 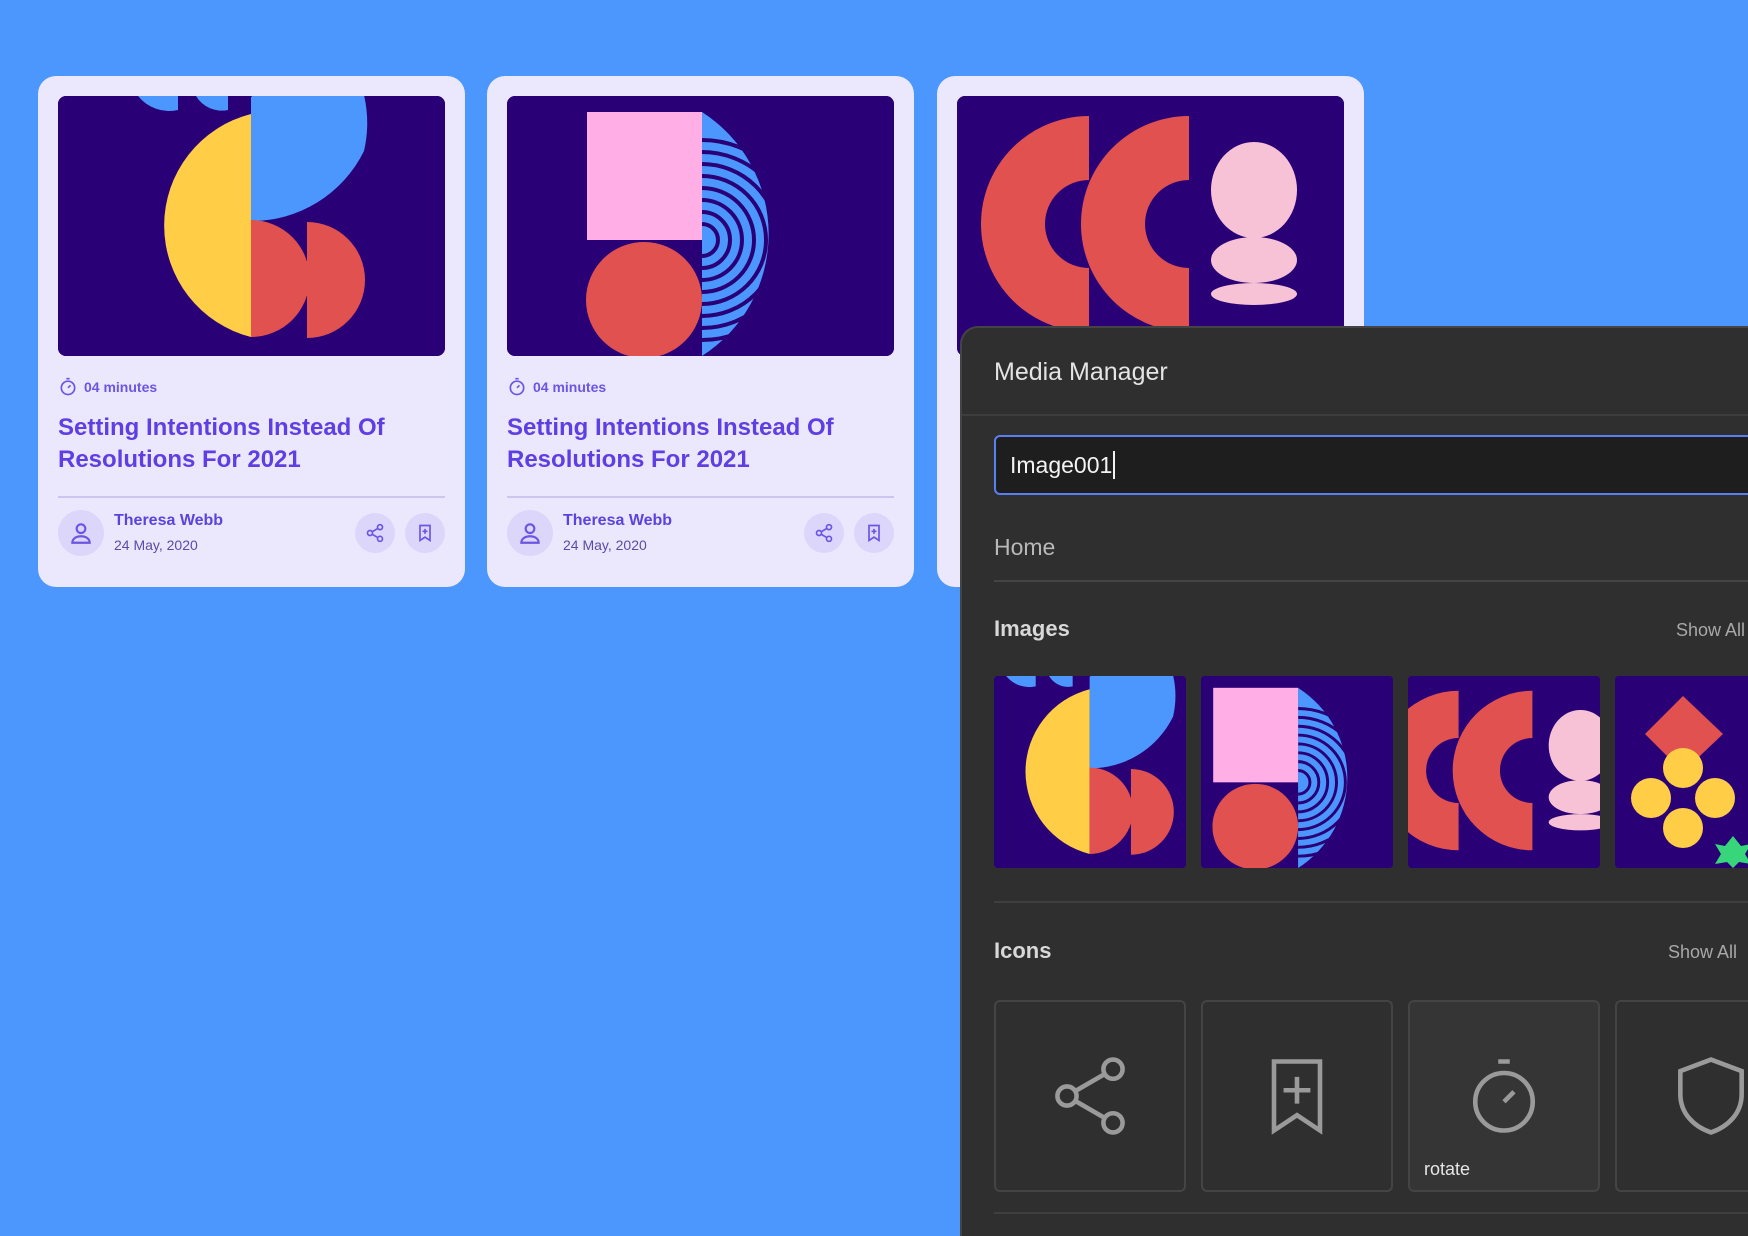 What do you see at coordinates (1081, 372) in the screenshot?
I see `panel-title: Media Manager` at bounding box center [1081, 372].